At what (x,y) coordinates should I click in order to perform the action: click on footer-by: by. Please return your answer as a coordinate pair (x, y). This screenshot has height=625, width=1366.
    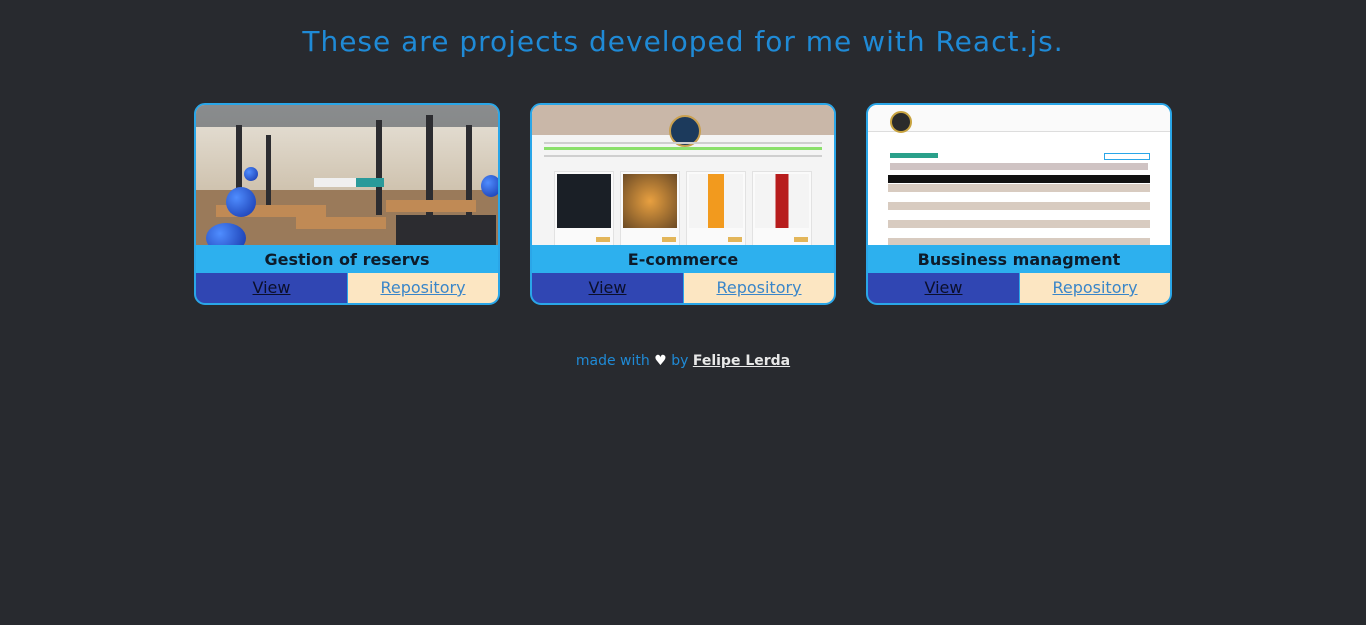
    Looking at the image, I should click on (680, 361).